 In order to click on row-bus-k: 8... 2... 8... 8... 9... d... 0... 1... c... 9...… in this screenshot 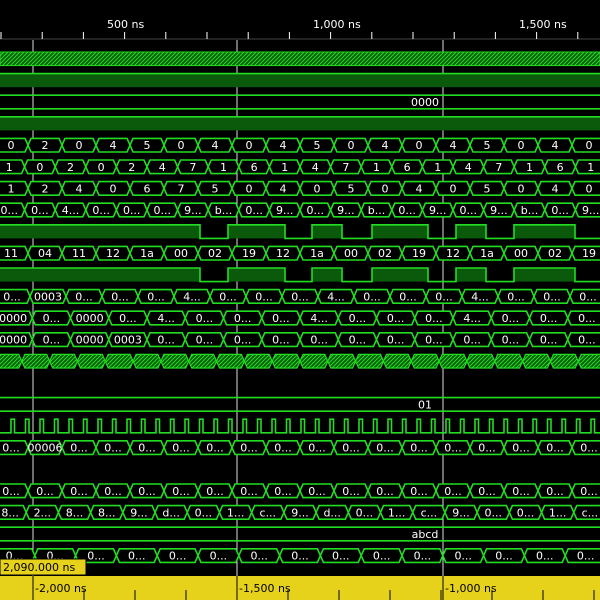, I will do `click(300, 512)`.